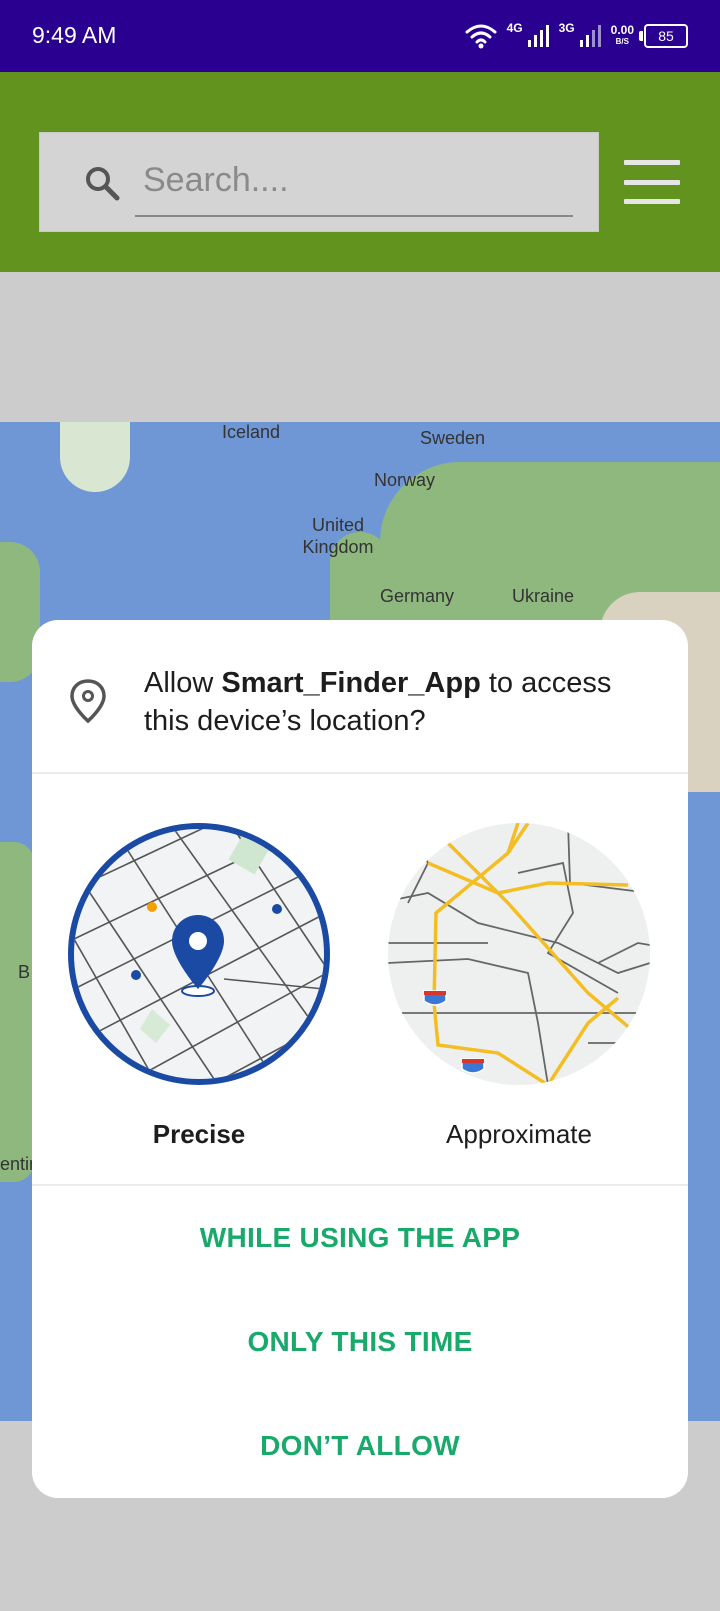 The width and height of the screenshot is (720, 1611). Describe the element at coordinates (74, 35) in the screenshot. I see `status-time: 9:49 AM` at that location.